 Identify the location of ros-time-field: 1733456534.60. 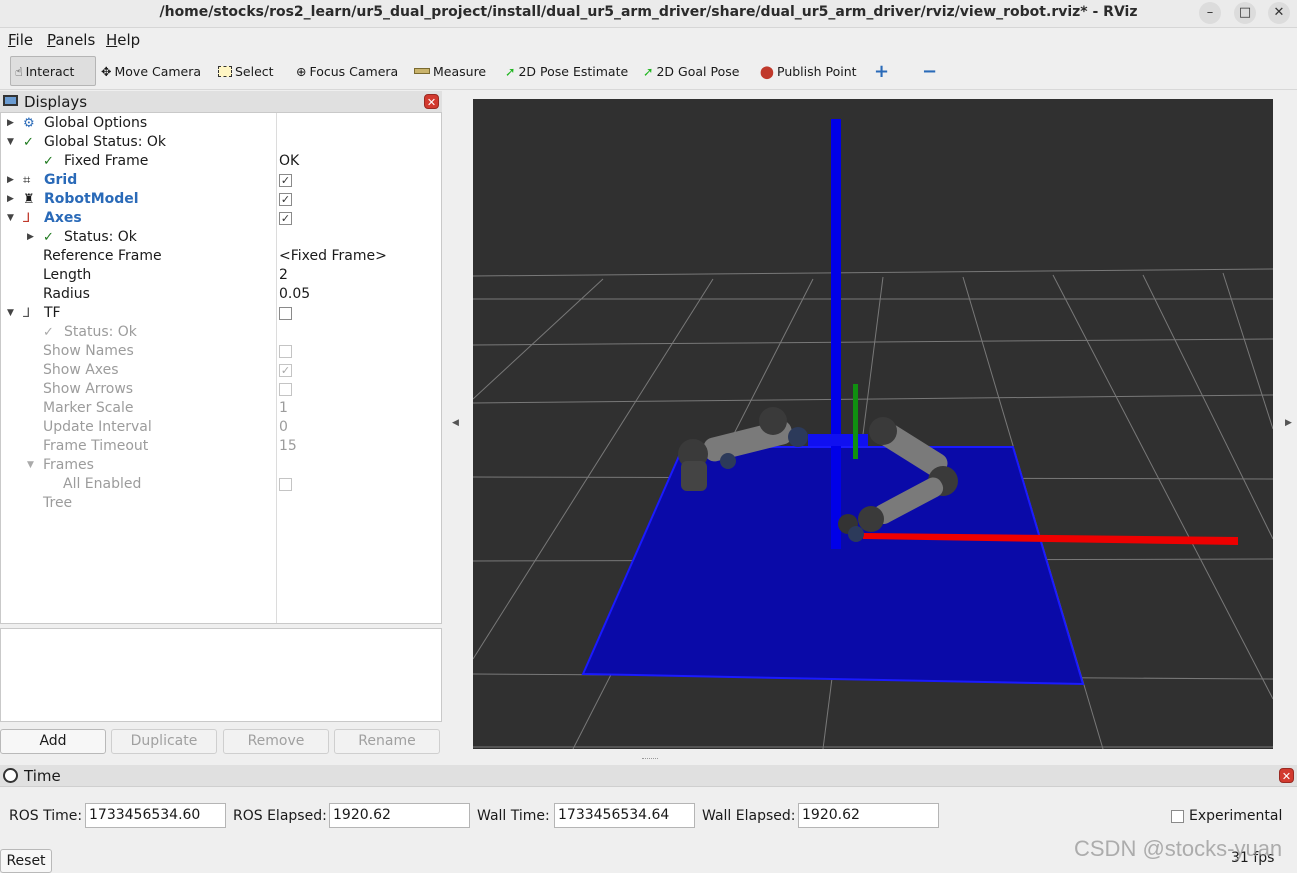
(155, 815).